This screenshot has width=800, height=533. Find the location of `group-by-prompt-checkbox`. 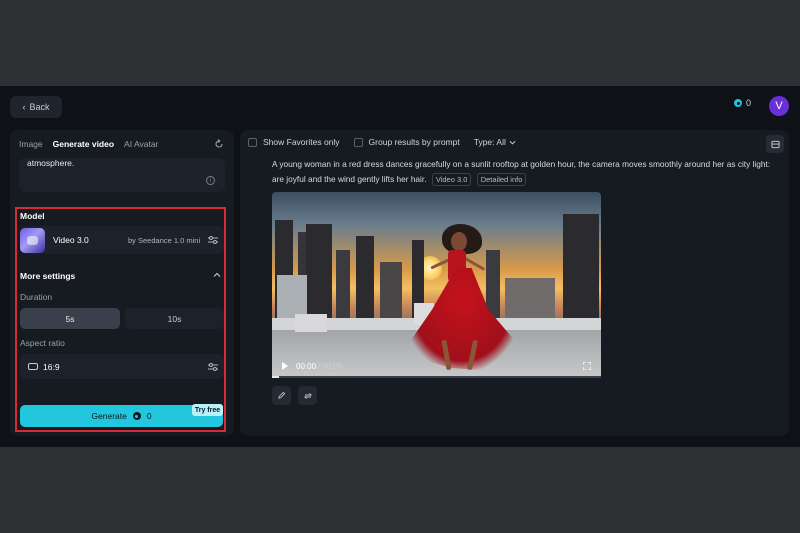

group-by-prompt-checkbox is located at coordinates (358, 142).